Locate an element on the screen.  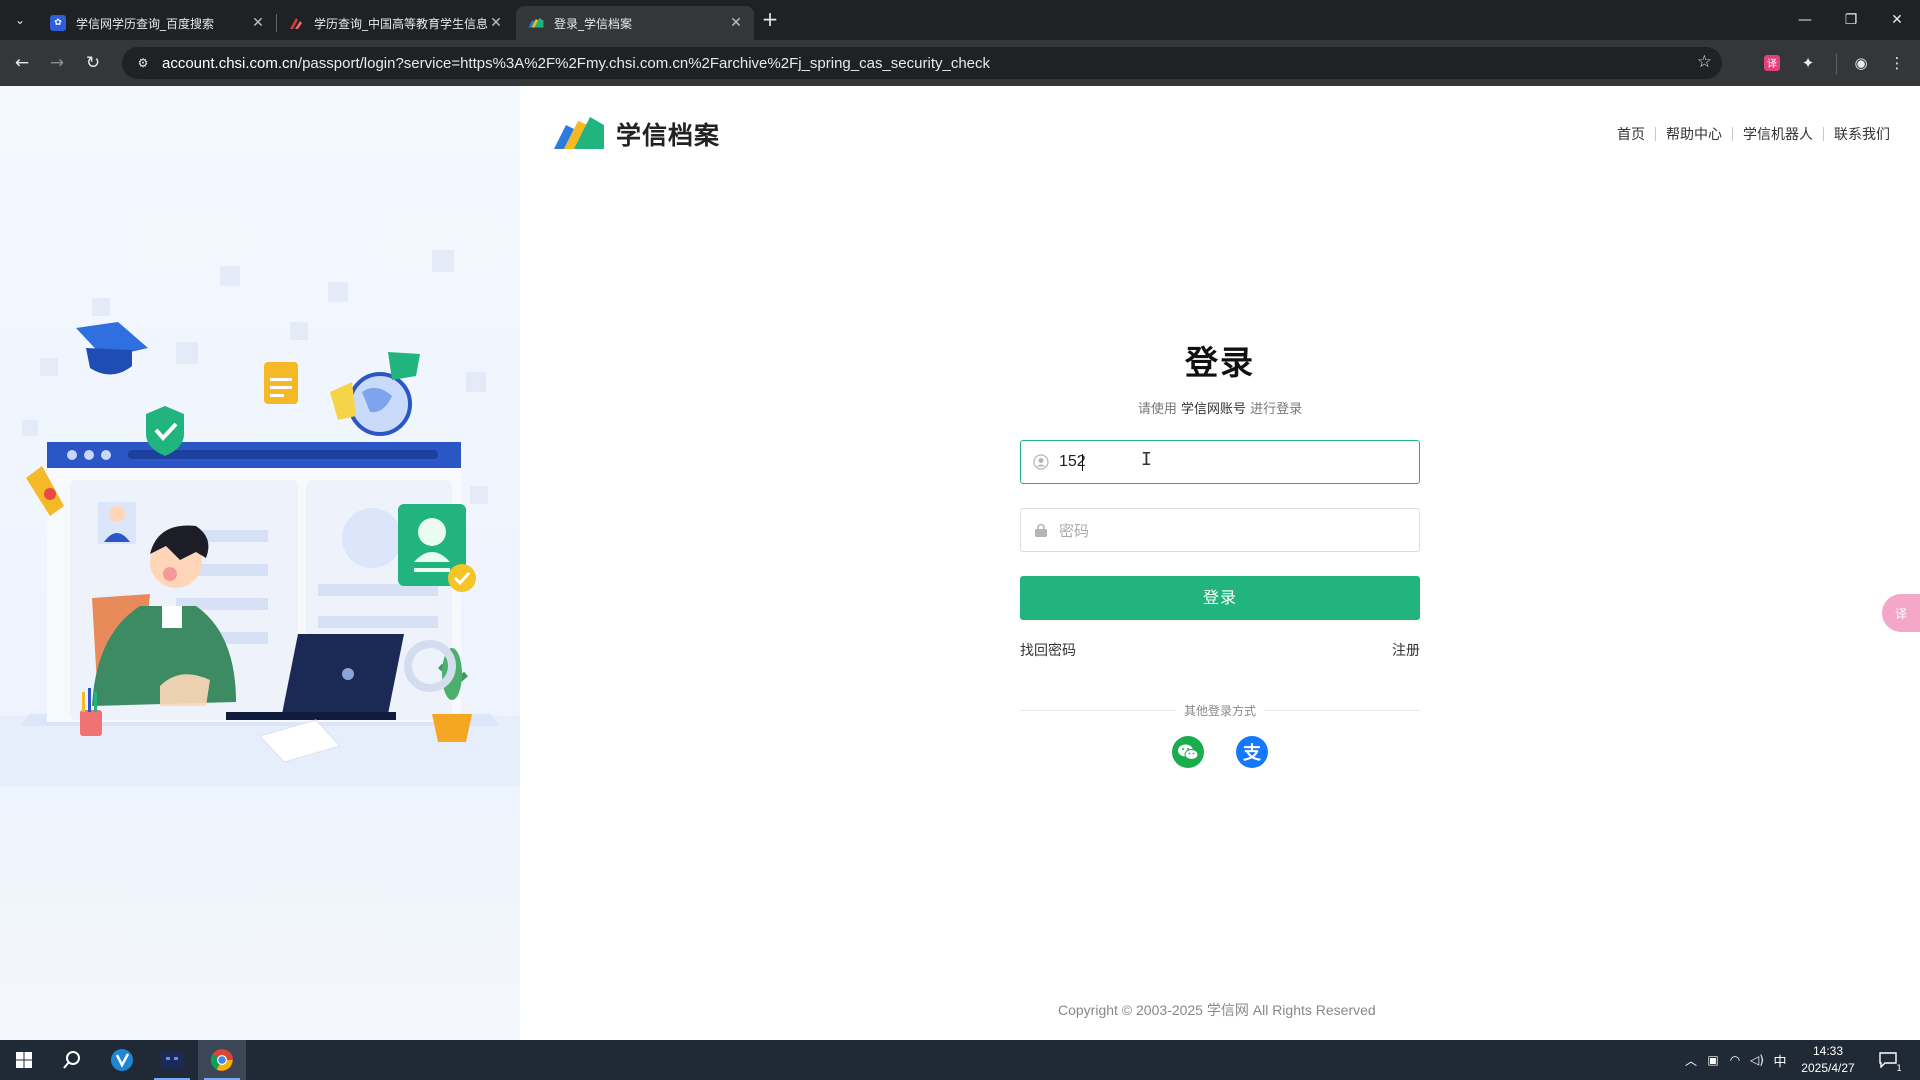
password-field: 密码 is located at coordinates (1220, 530).